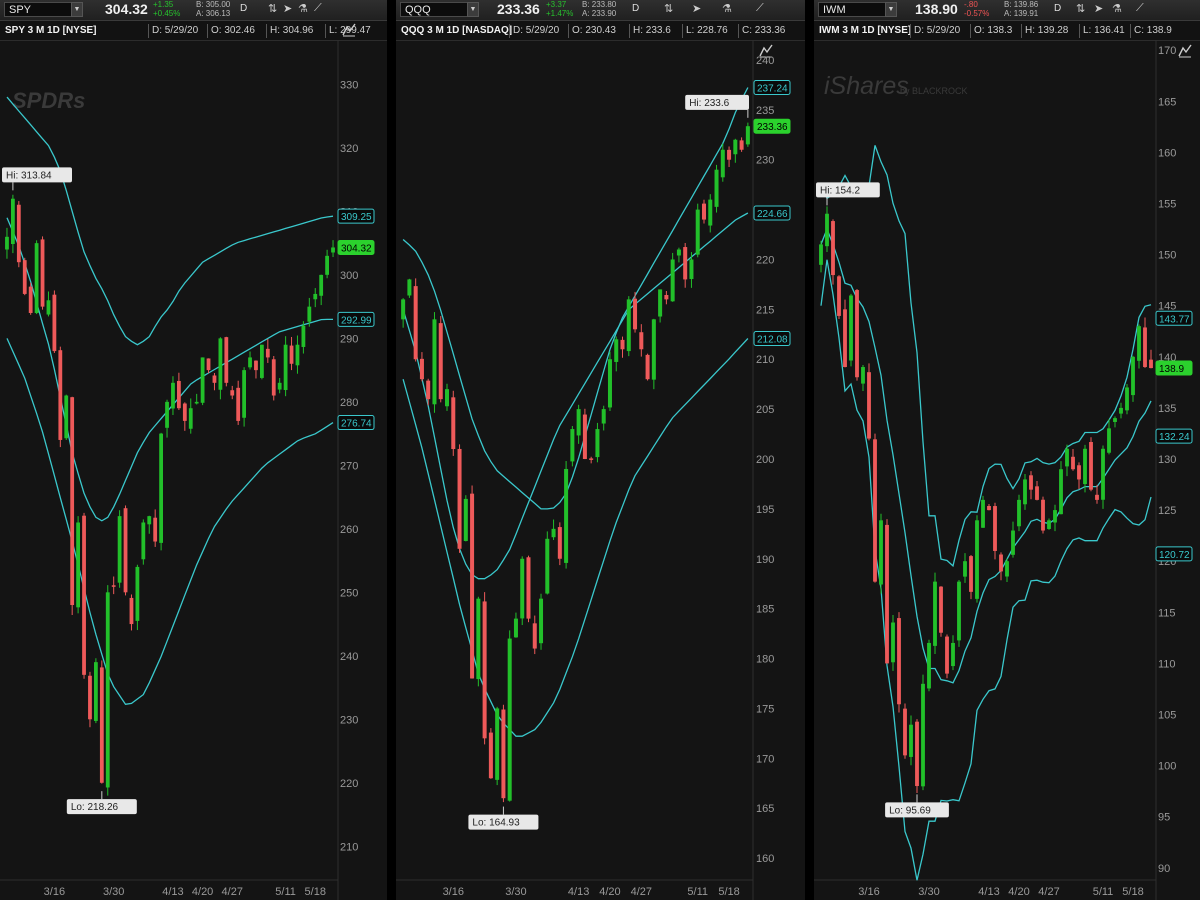 This screenshot has width=1200, height=900. What do you see at coordinates (38, 9) in the screenshot?
I see `symbol-input: SPY` at bounding box center [38, 9].